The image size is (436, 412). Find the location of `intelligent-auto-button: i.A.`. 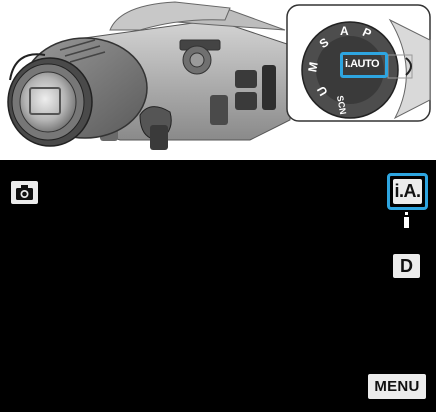

intelligent-auto-button: i.A. is located at coordinates (407, 191).